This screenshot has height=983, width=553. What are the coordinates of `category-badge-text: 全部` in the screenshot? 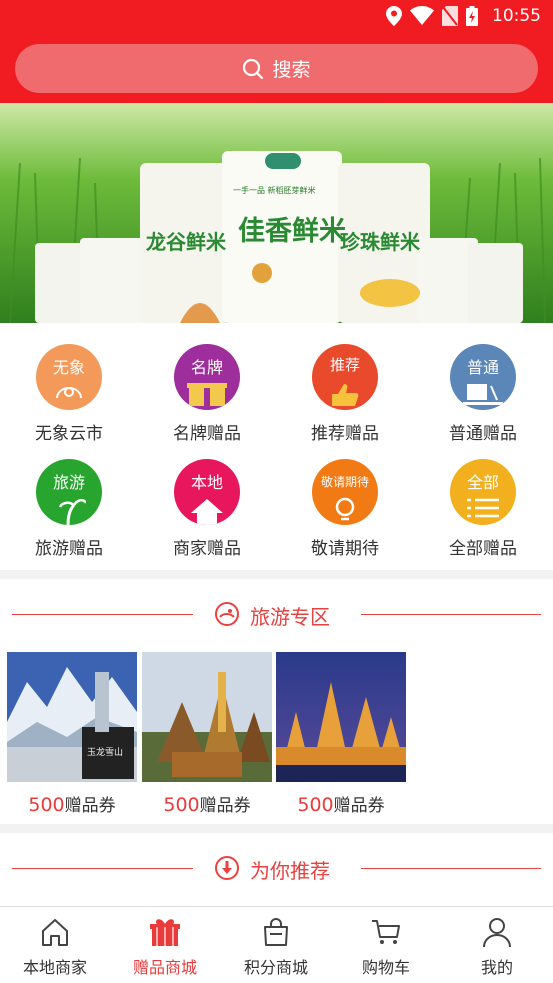 It's located at (482, 482).